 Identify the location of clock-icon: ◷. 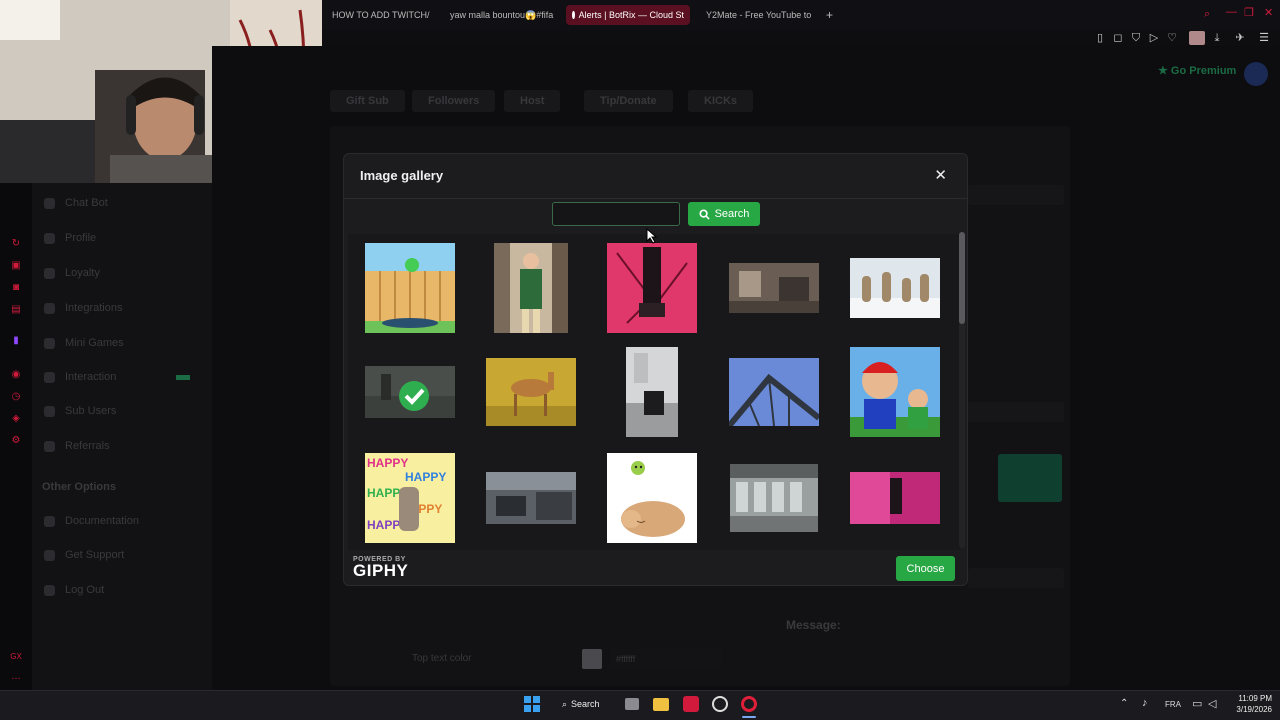
(16, 397).